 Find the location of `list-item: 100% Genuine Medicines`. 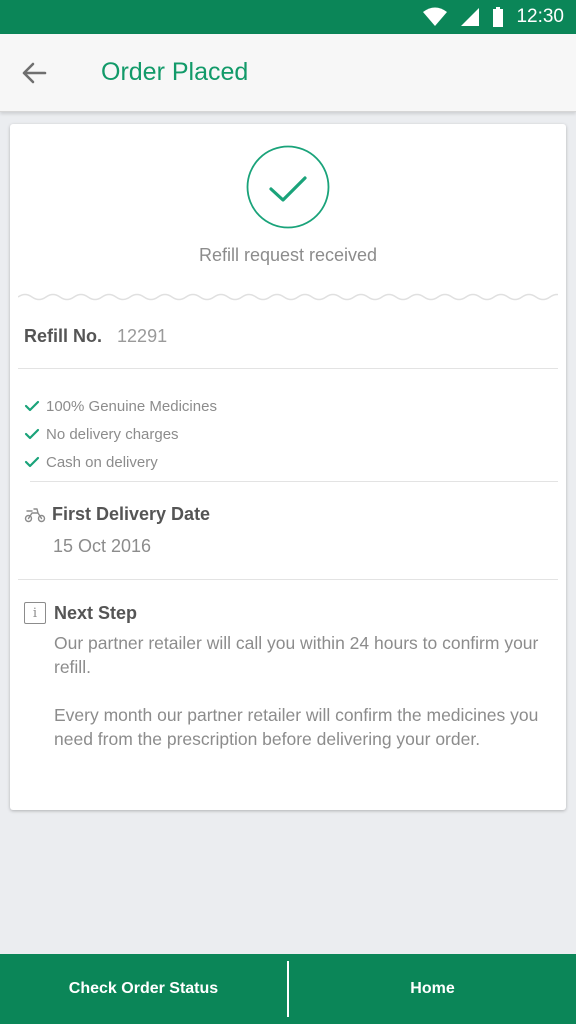

list-item: 100% Genuine Medicines is located at coordinates (120, 406).